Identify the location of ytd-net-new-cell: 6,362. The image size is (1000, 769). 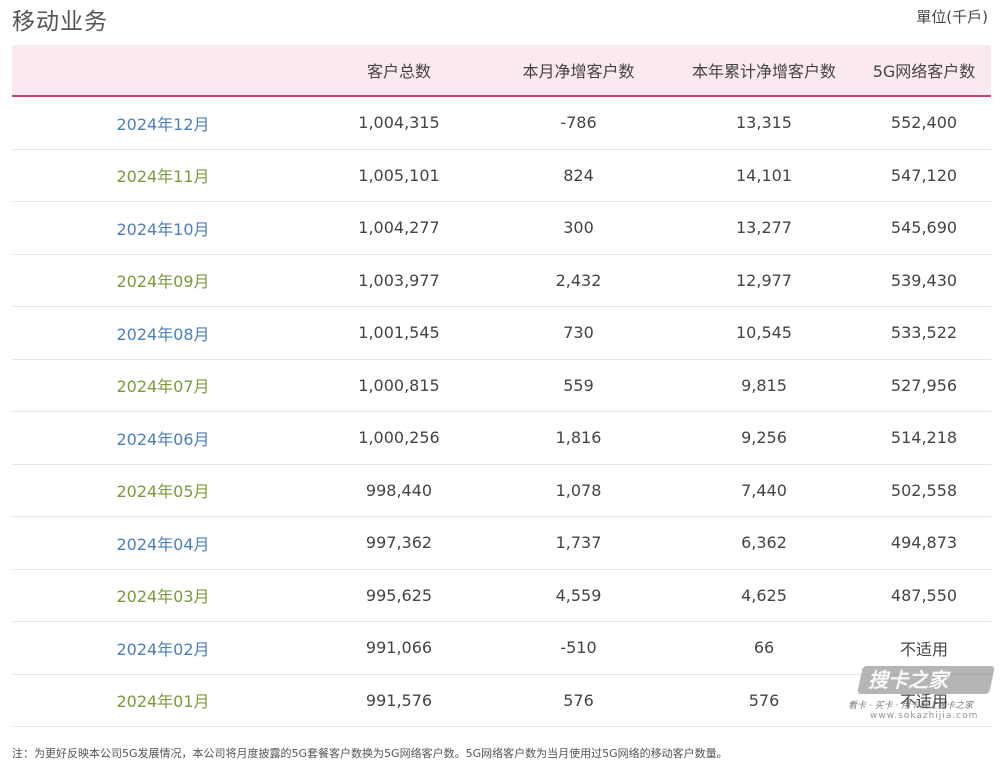
(764, 543).